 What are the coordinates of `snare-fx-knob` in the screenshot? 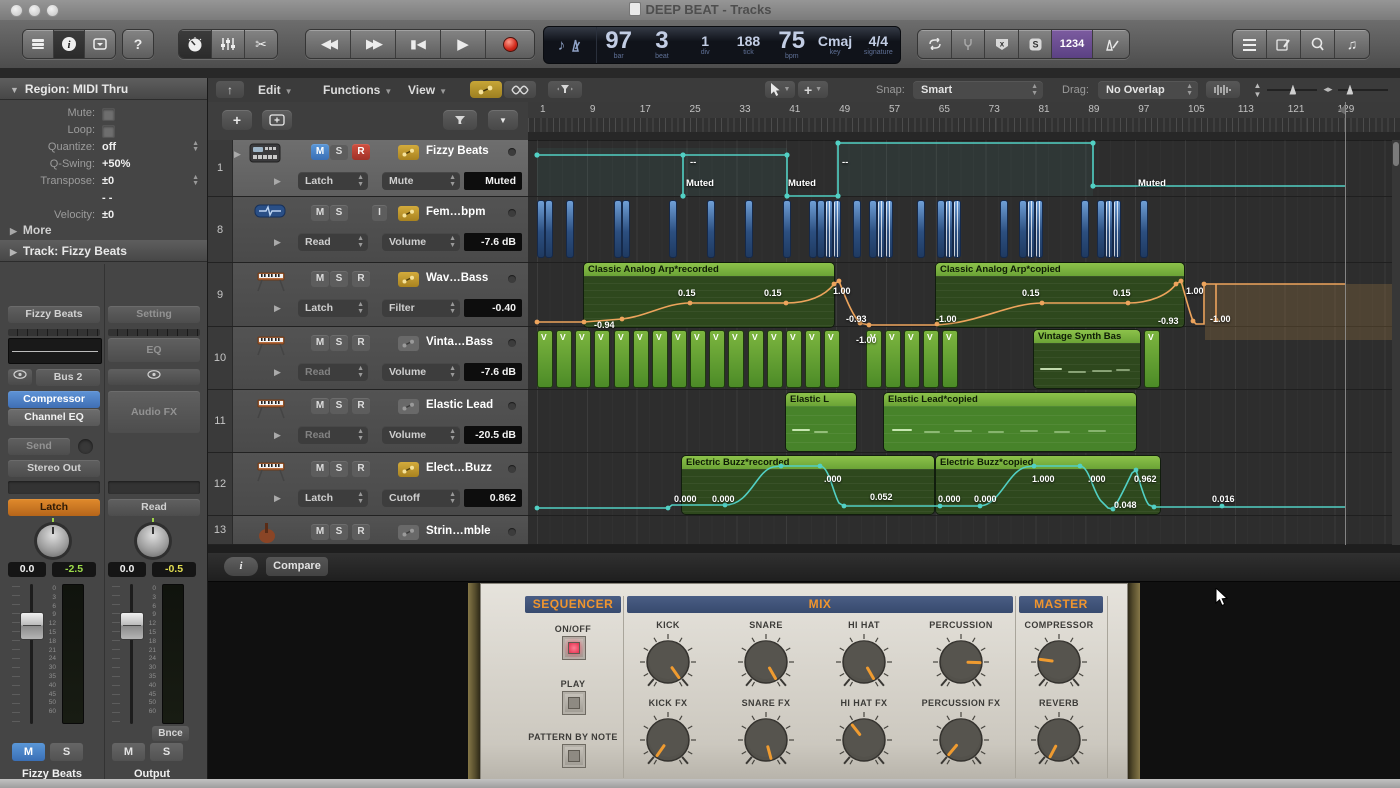 It's located at (766, 740).